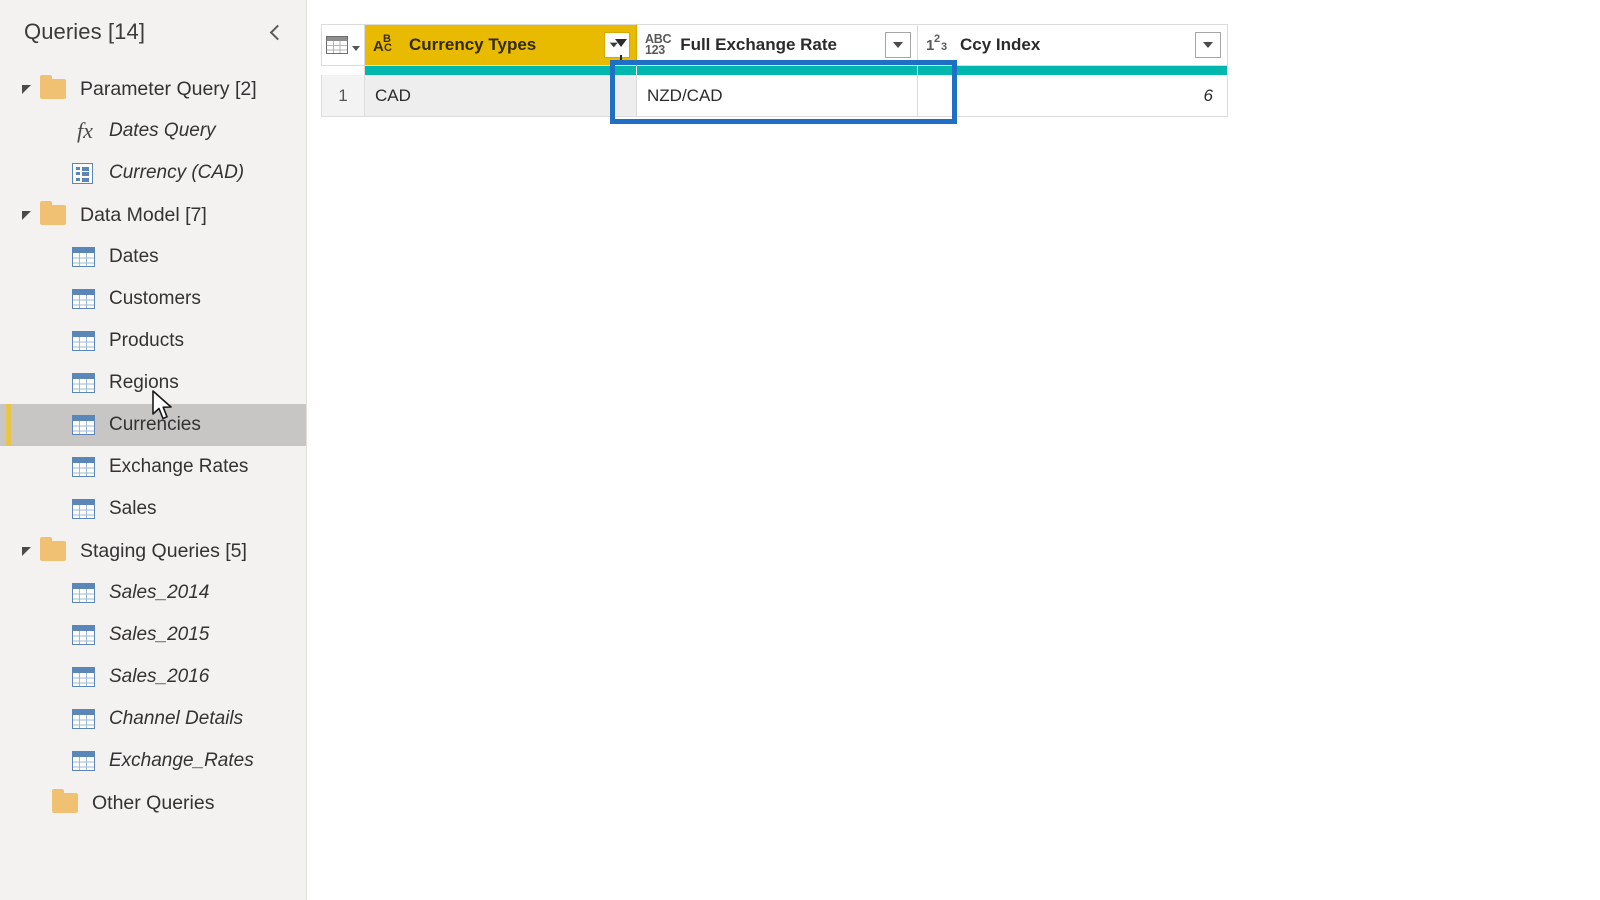 This screenshot has width=1600, height=900. I want to click on type-glyph-2: 2, so click(937, 39).